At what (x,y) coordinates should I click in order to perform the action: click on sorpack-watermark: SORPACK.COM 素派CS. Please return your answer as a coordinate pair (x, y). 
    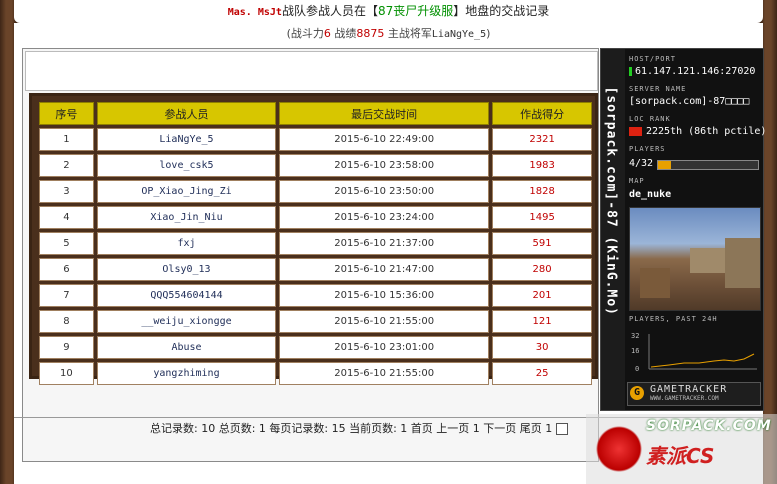
    Looking at the image, I should click on (681, 449).